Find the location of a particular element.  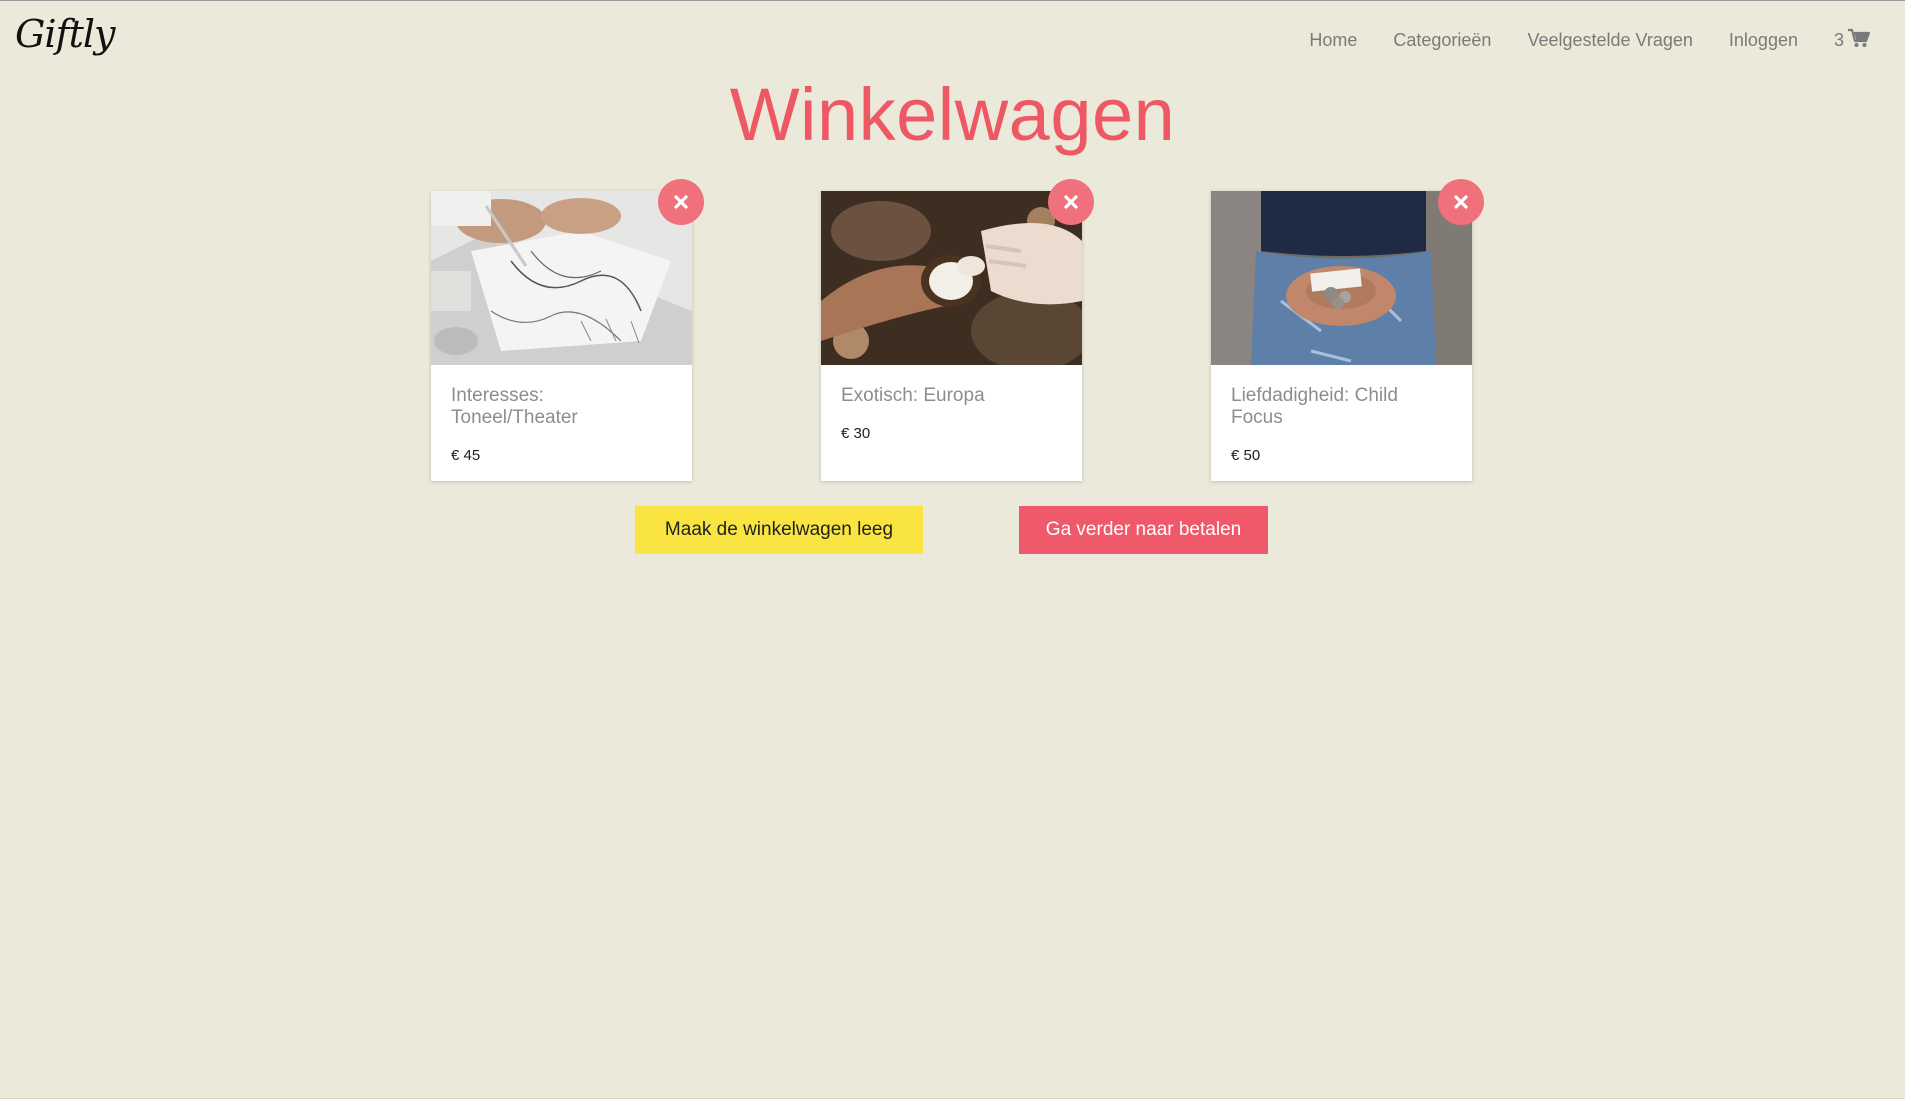

cart-item-price: € 30 is located at coordinates (856, 433).